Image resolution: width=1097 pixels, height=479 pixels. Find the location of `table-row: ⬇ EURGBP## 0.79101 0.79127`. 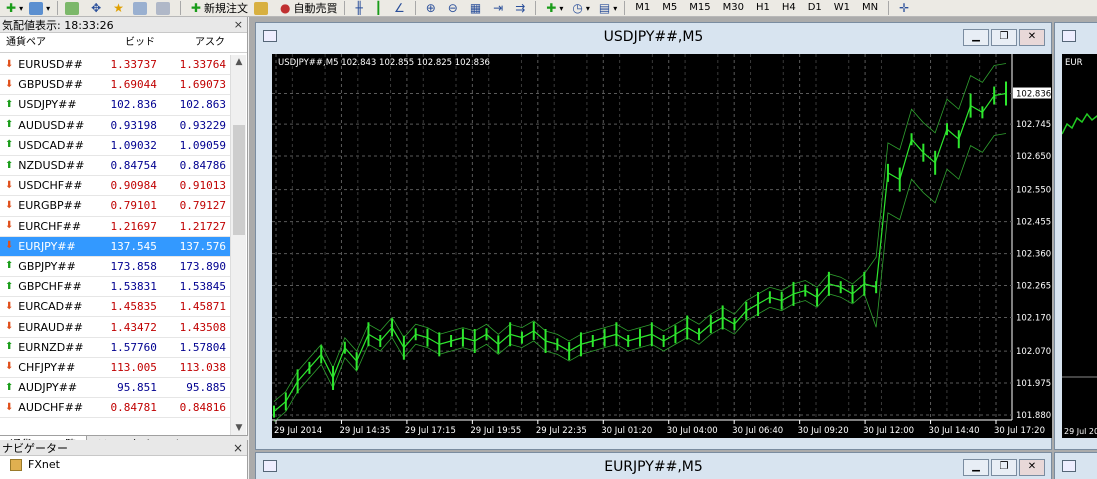

table-row: ⬇ EURGBP## 0.79101 0.79127 is located at coordinates (115, 206).